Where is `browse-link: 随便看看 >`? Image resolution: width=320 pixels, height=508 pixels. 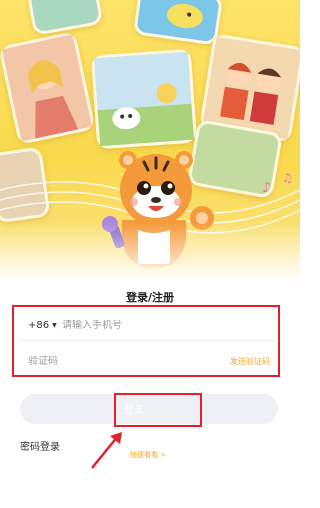
browse-link: 随便看看 > is located at coordinates (148, 455).